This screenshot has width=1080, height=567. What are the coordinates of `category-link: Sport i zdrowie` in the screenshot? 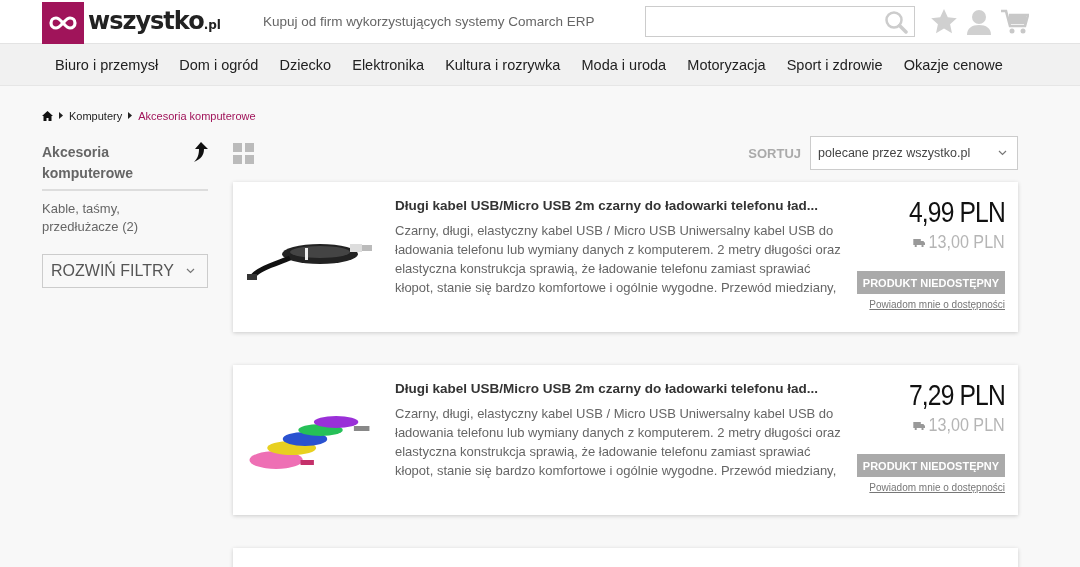 It's located at (834, 64).